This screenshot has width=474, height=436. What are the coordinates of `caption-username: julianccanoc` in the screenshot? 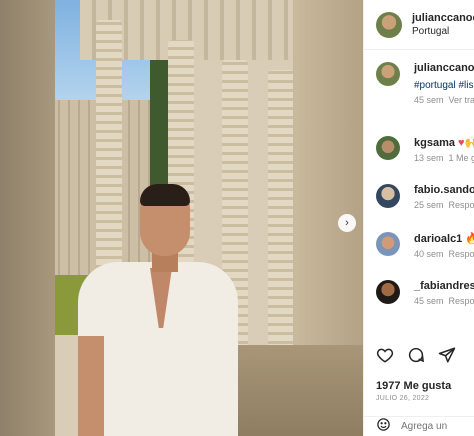 It's located at (444, 68).